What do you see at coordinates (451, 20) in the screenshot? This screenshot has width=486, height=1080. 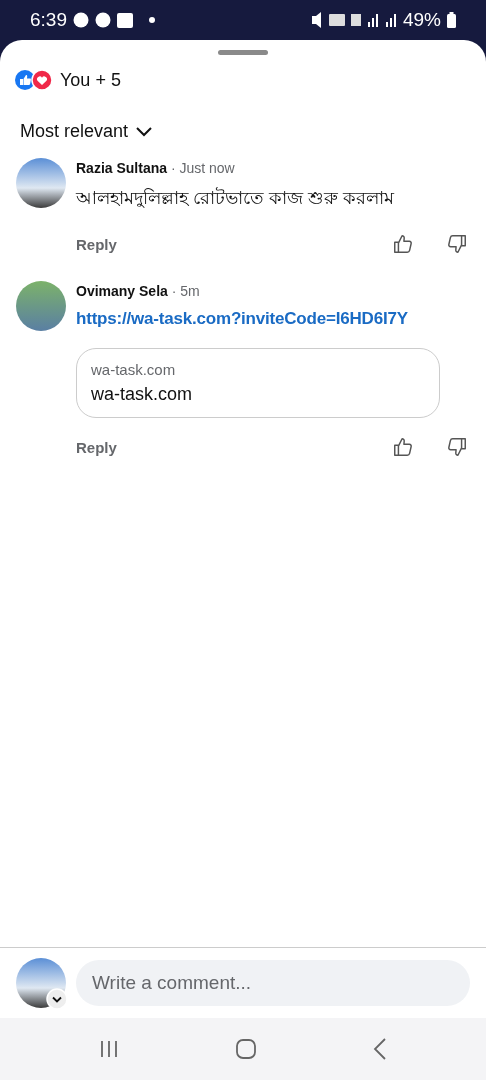 I see `battery-icon` at bounding box center [451, 20].